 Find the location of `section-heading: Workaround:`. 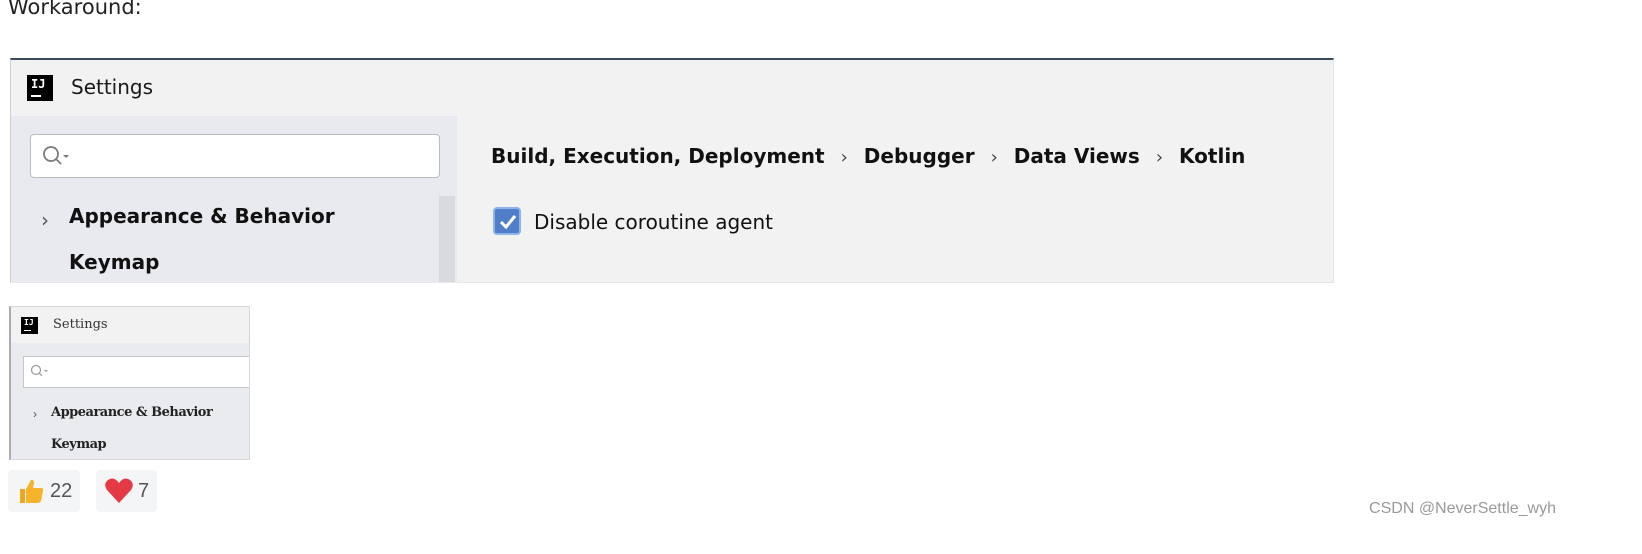

section-heading: Workaround: is located at coordinates (75, 9).